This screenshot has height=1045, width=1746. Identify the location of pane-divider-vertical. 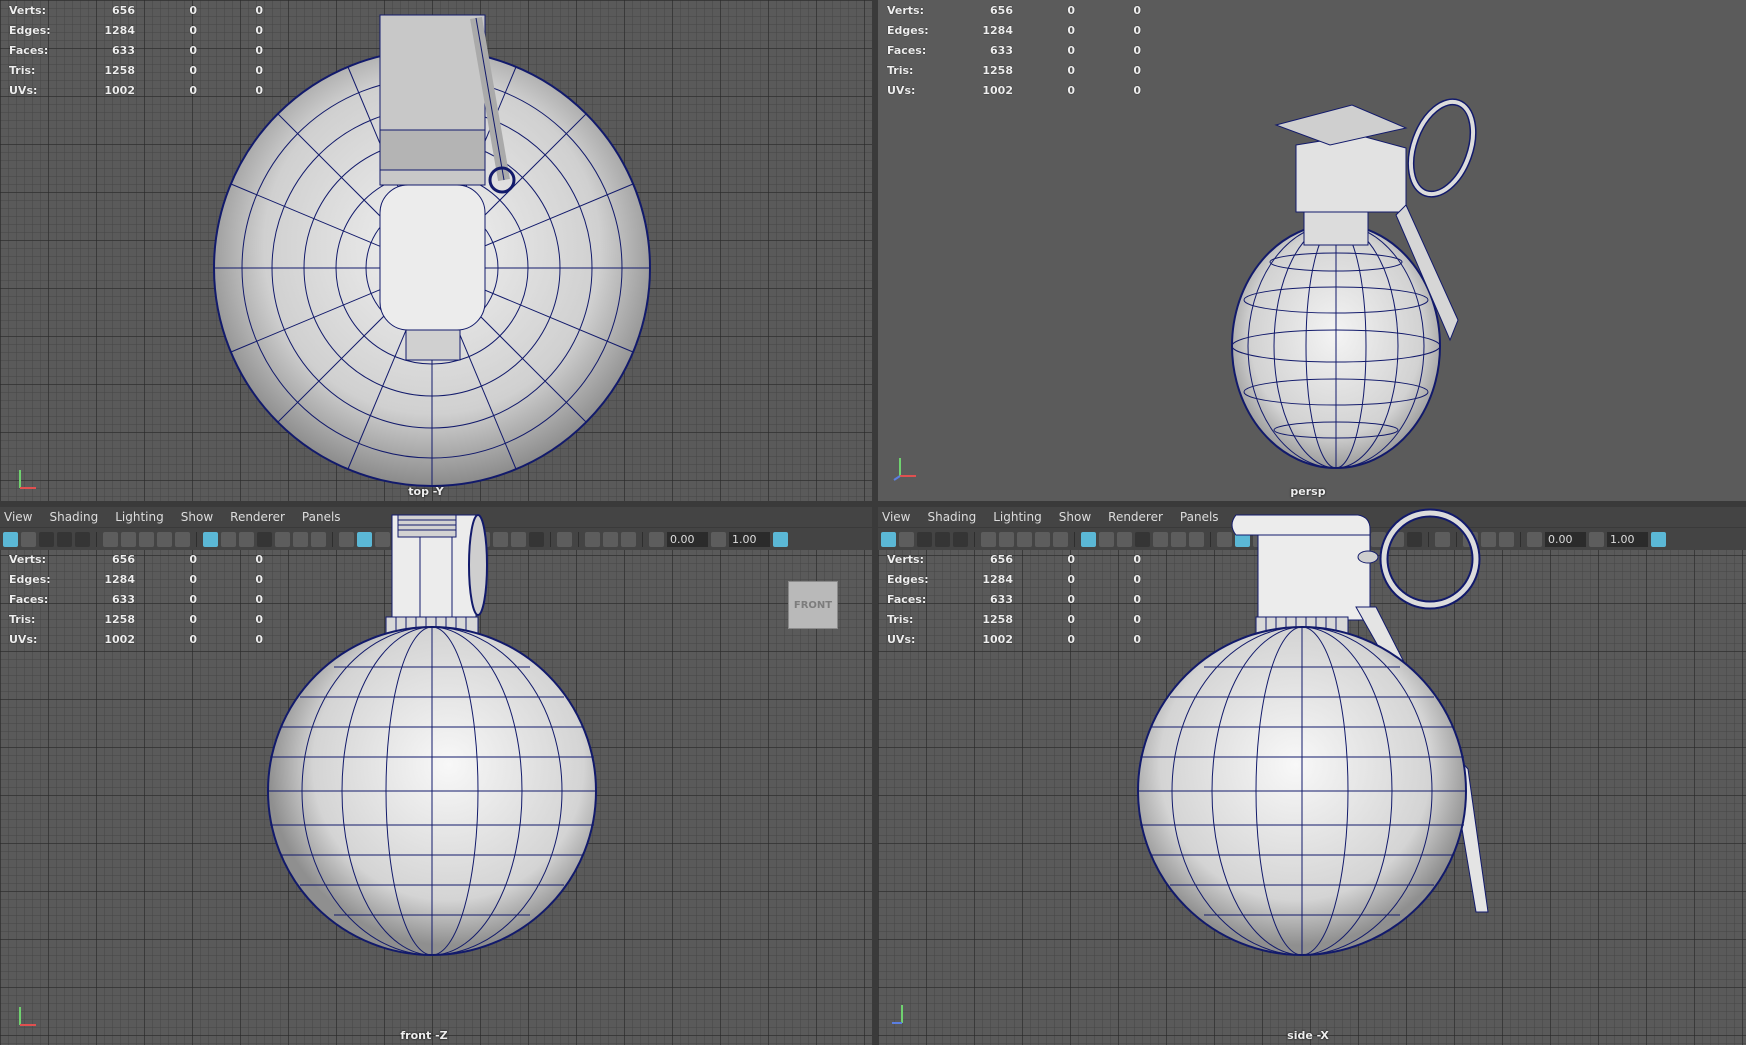
(875, 522).